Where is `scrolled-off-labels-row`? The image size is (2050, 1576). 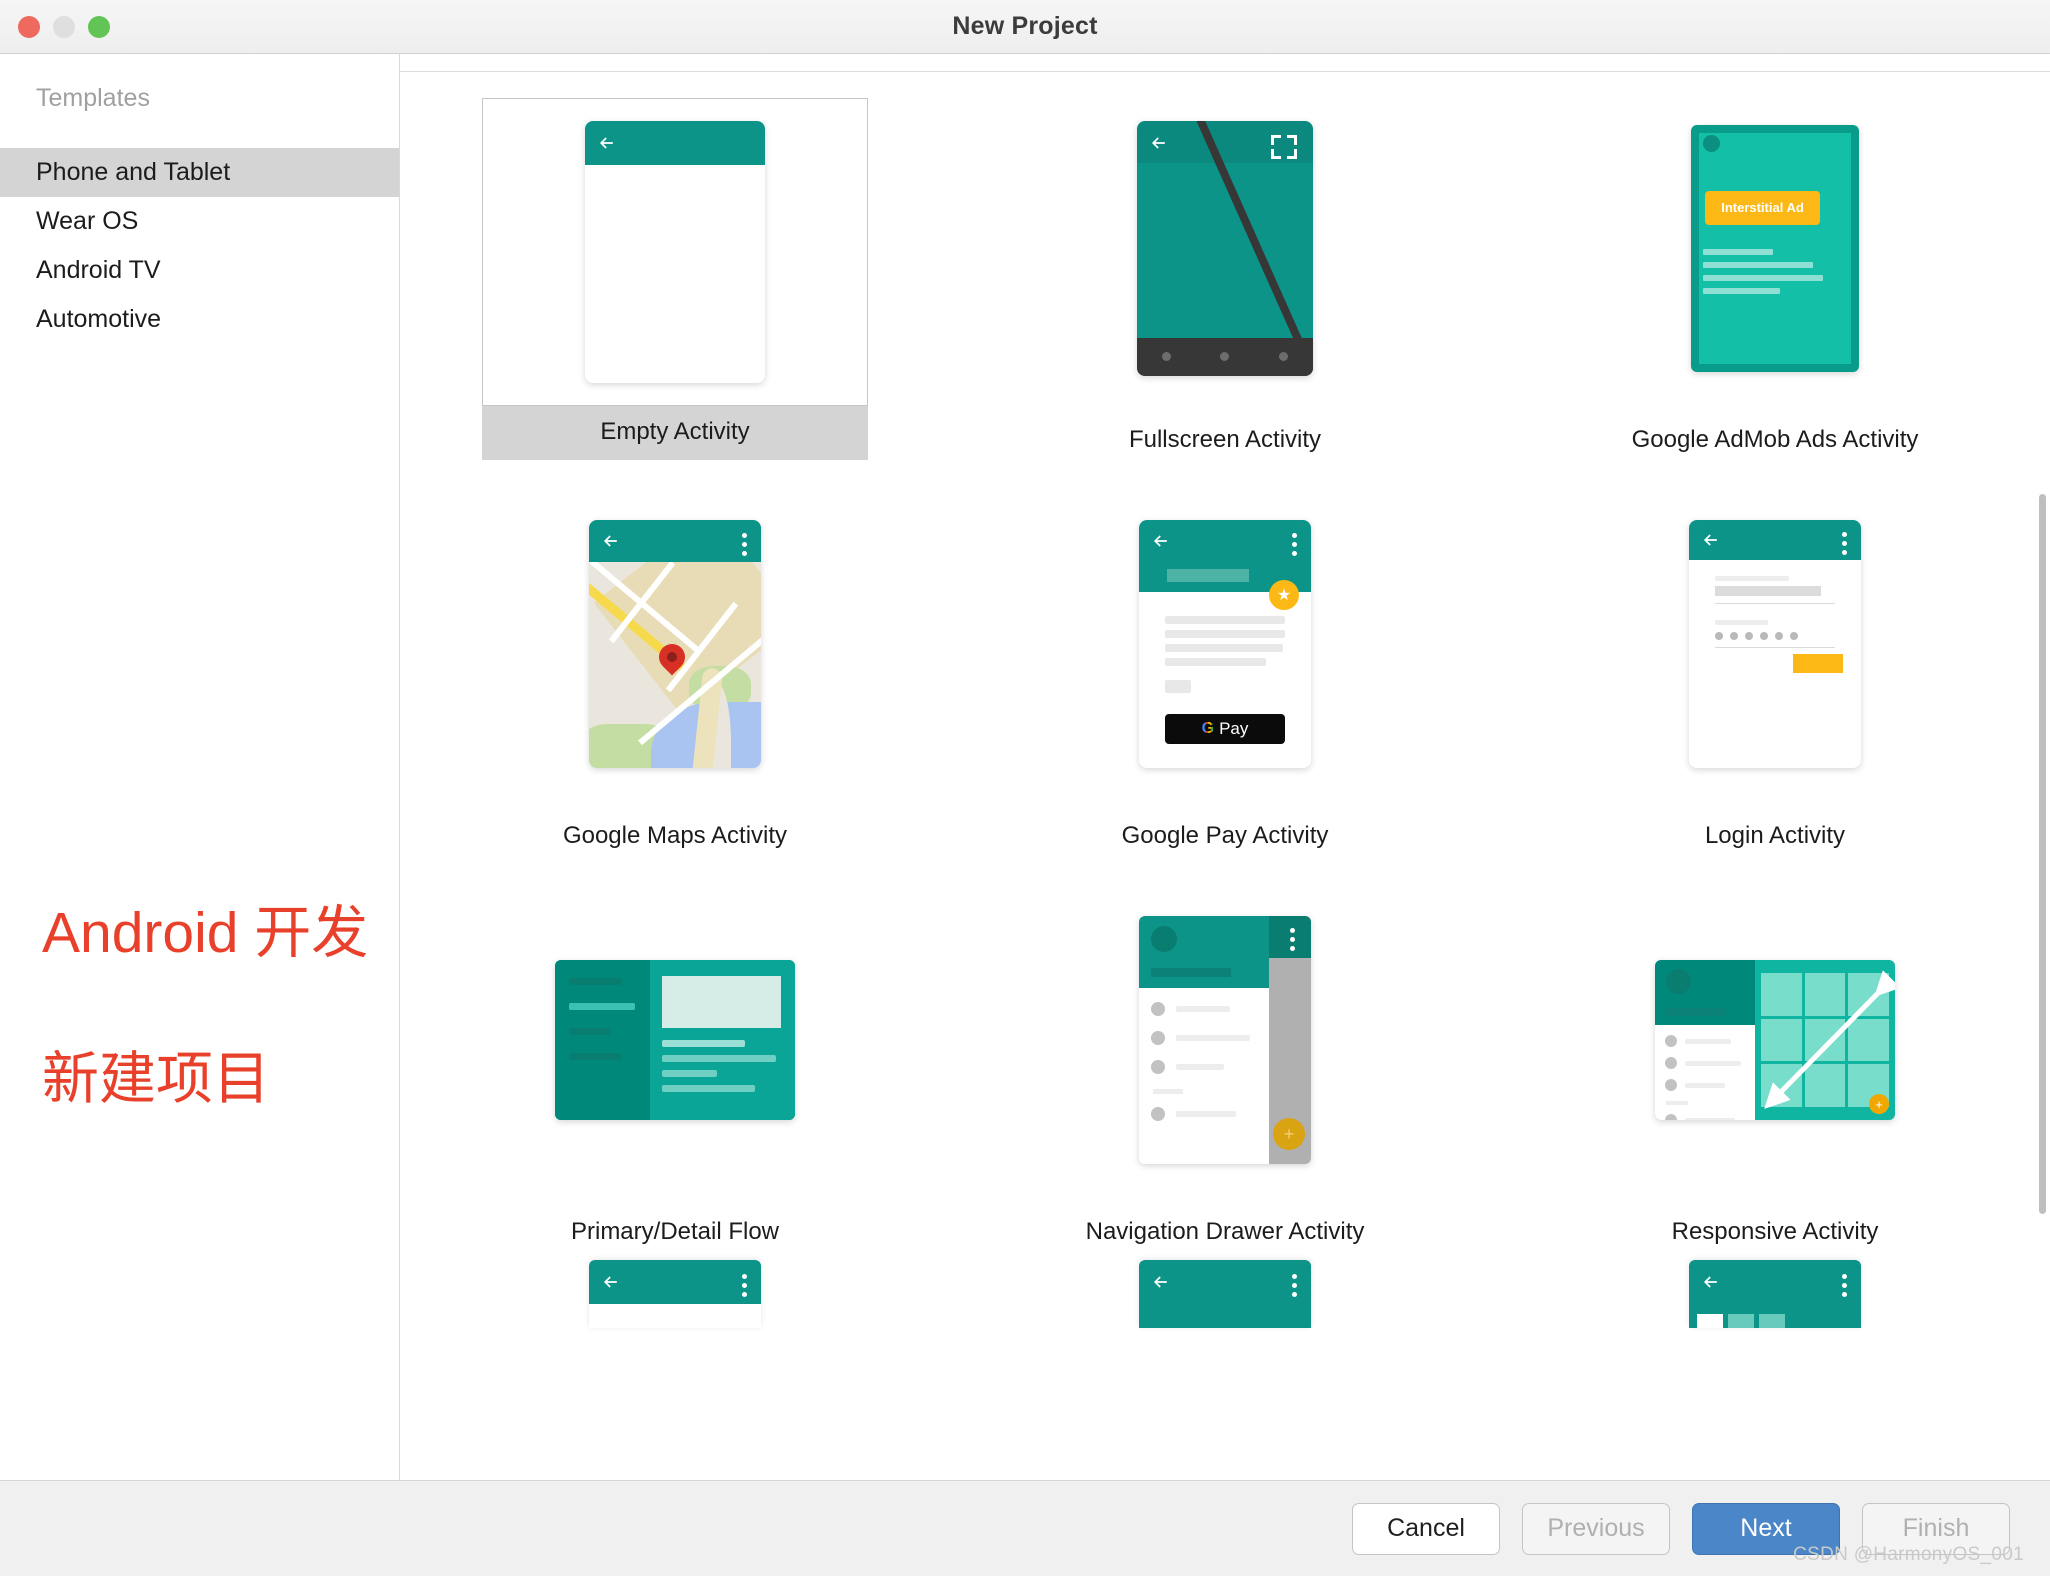 scrolled-off-labels-row is located at coordinates (1225, 63).